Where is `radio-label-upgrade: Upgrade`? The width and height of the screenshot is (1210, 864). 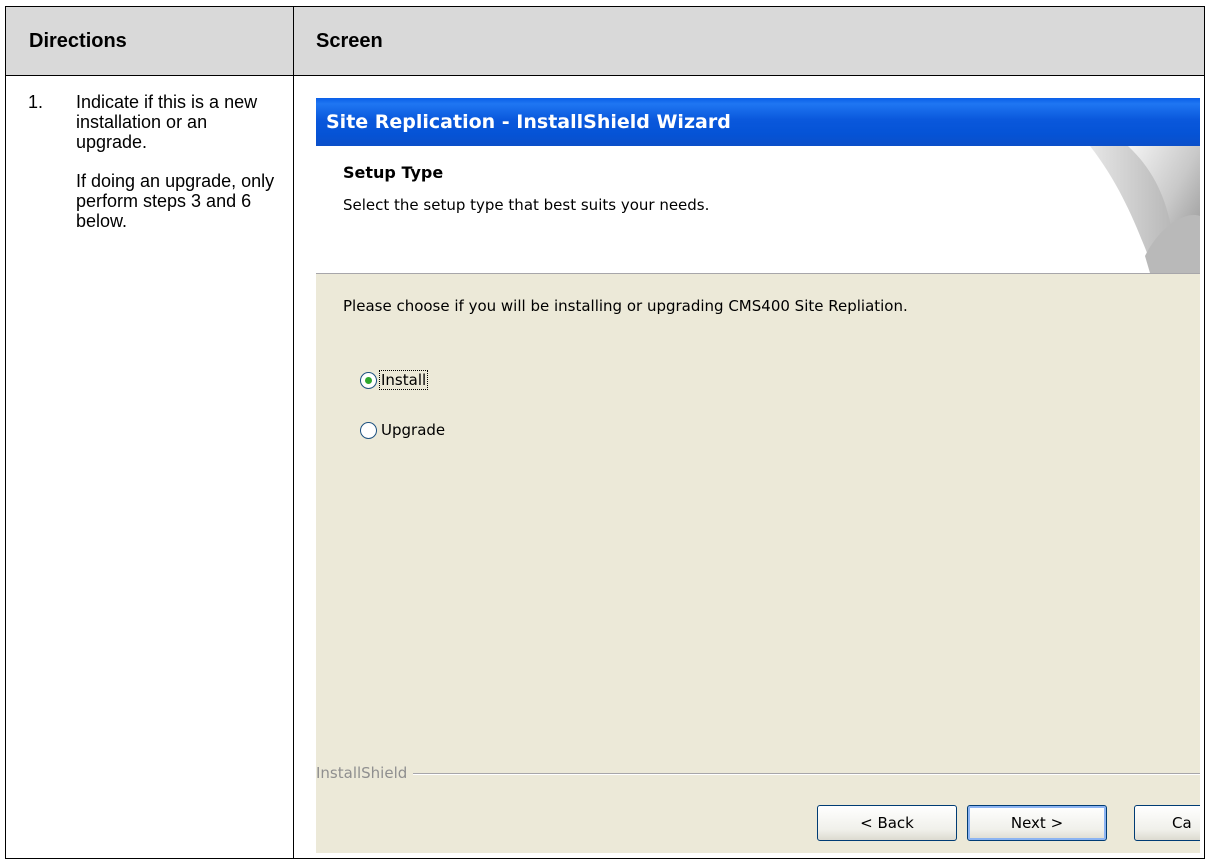 radio-label-upgrade: Upgrade is located at coordinates (413, 430).